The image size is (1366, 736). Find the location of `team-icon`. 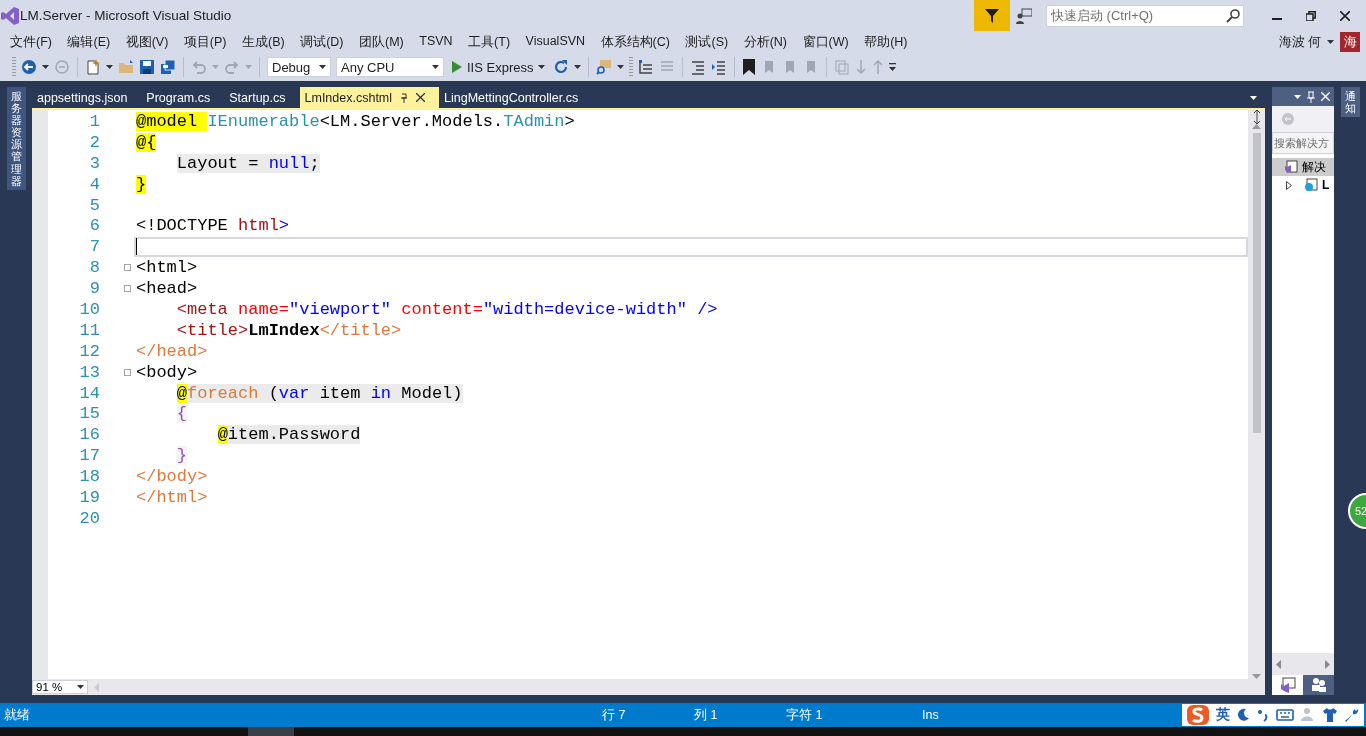

team-icon is located at coordinates (1318, 685).